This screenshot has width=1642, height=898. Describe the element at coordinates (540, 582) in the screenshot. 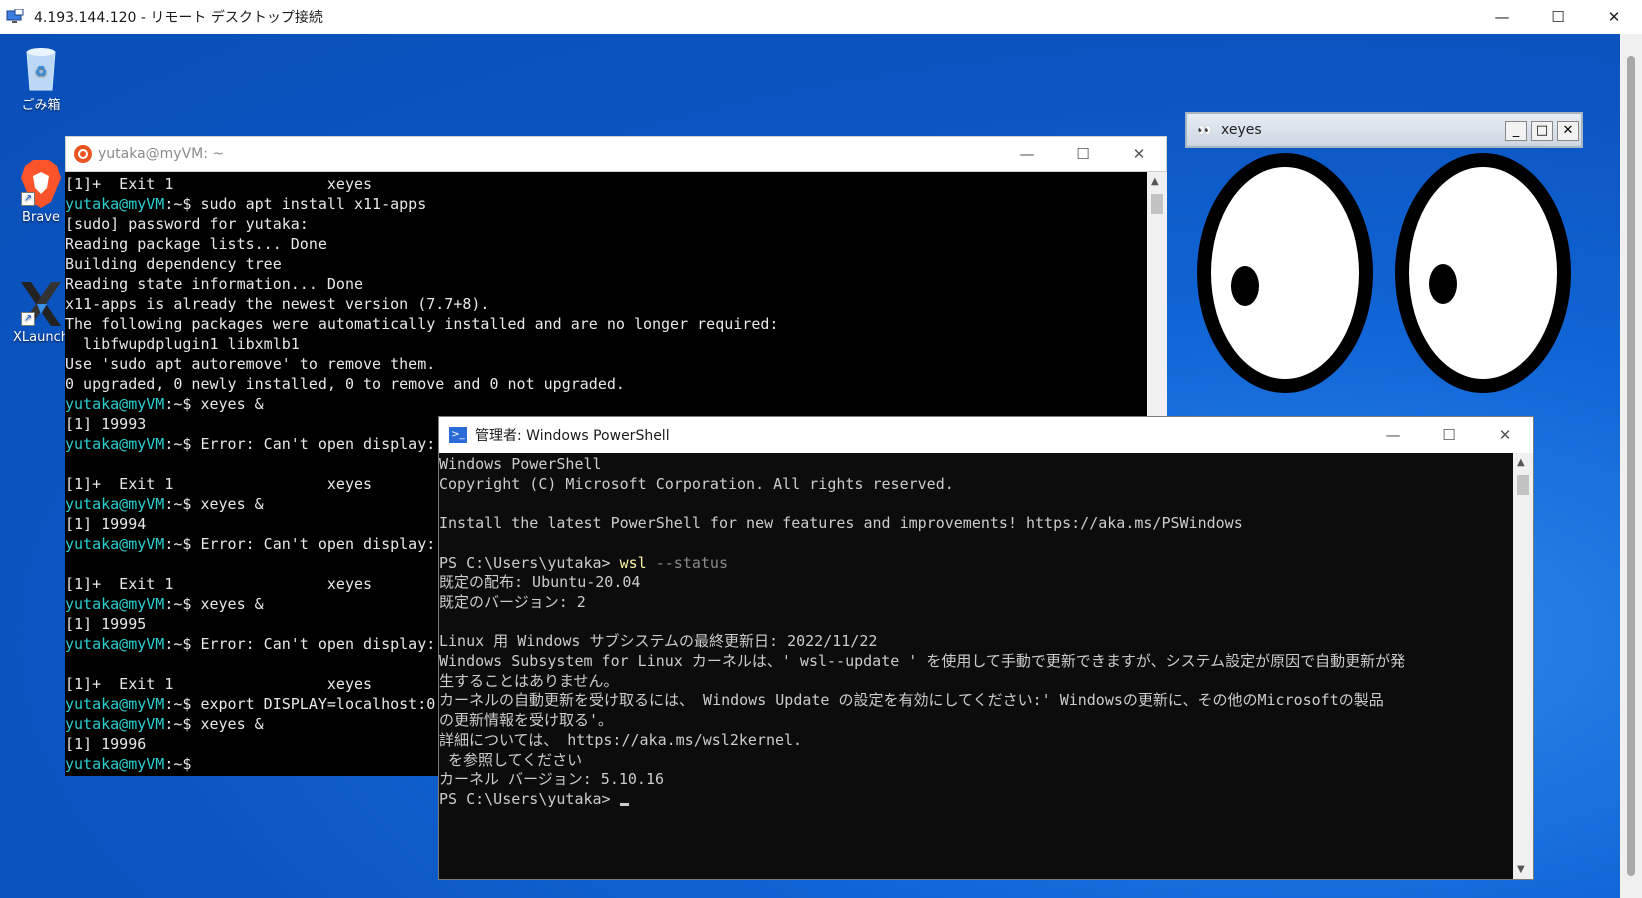

I see `powershell-line: 既定の配布: Ubuntu-20.04` at that location.